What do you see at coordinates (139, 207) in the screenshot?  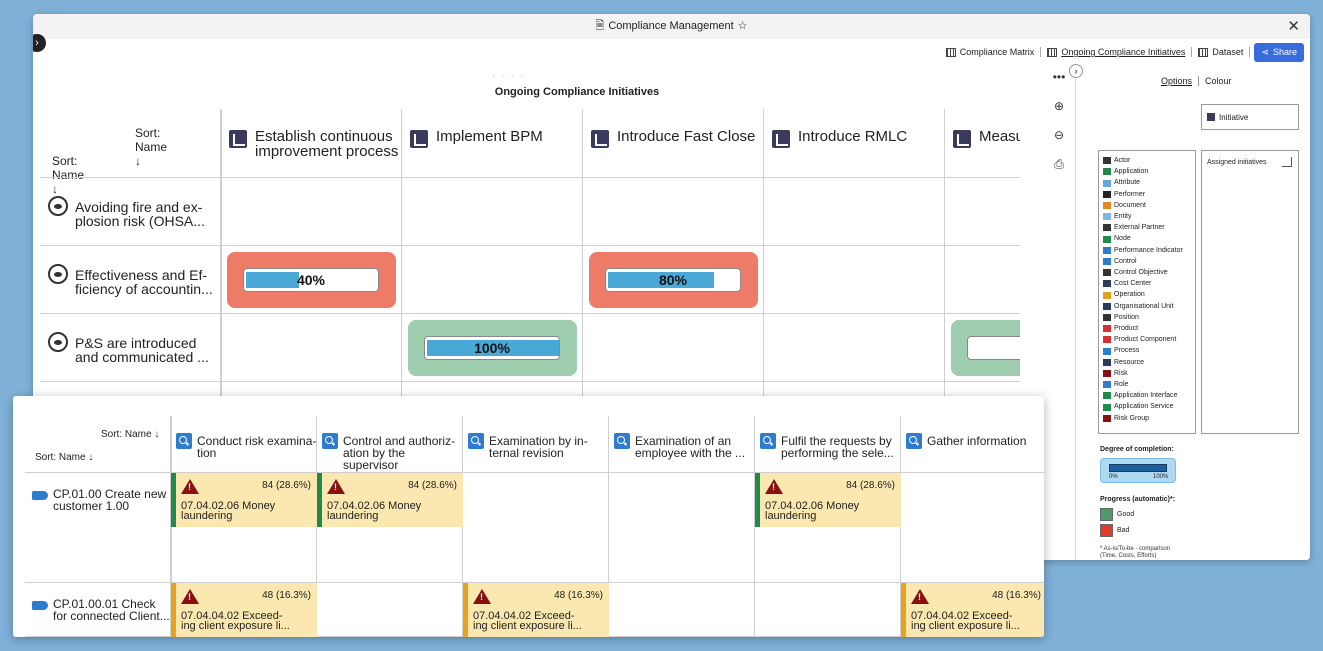 I see `row-label-line1: Avoiding fire and ex-` at bounding box center [139, 207].